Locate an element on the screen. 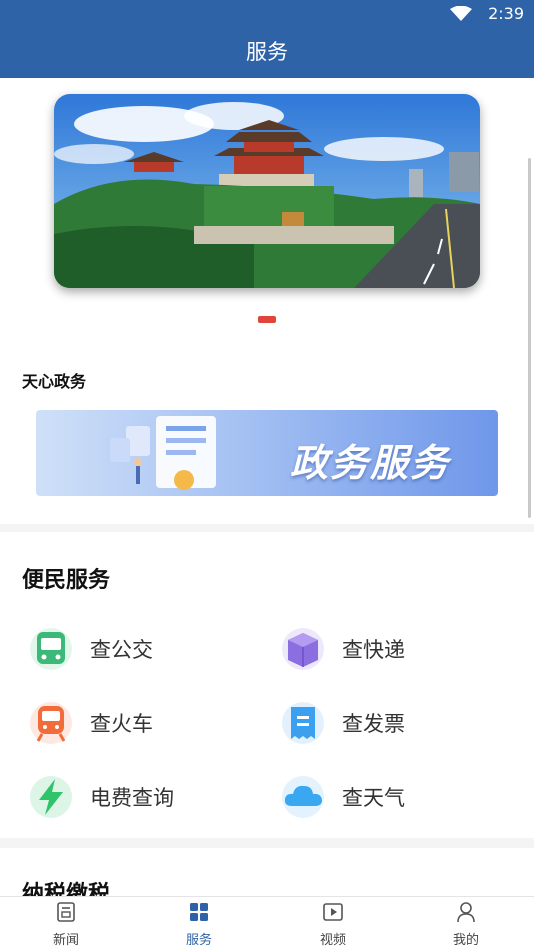 Image resolution: width=534 pixels, height=950 pixels. status-time: 2:39 is located at coordinates (506, 13).